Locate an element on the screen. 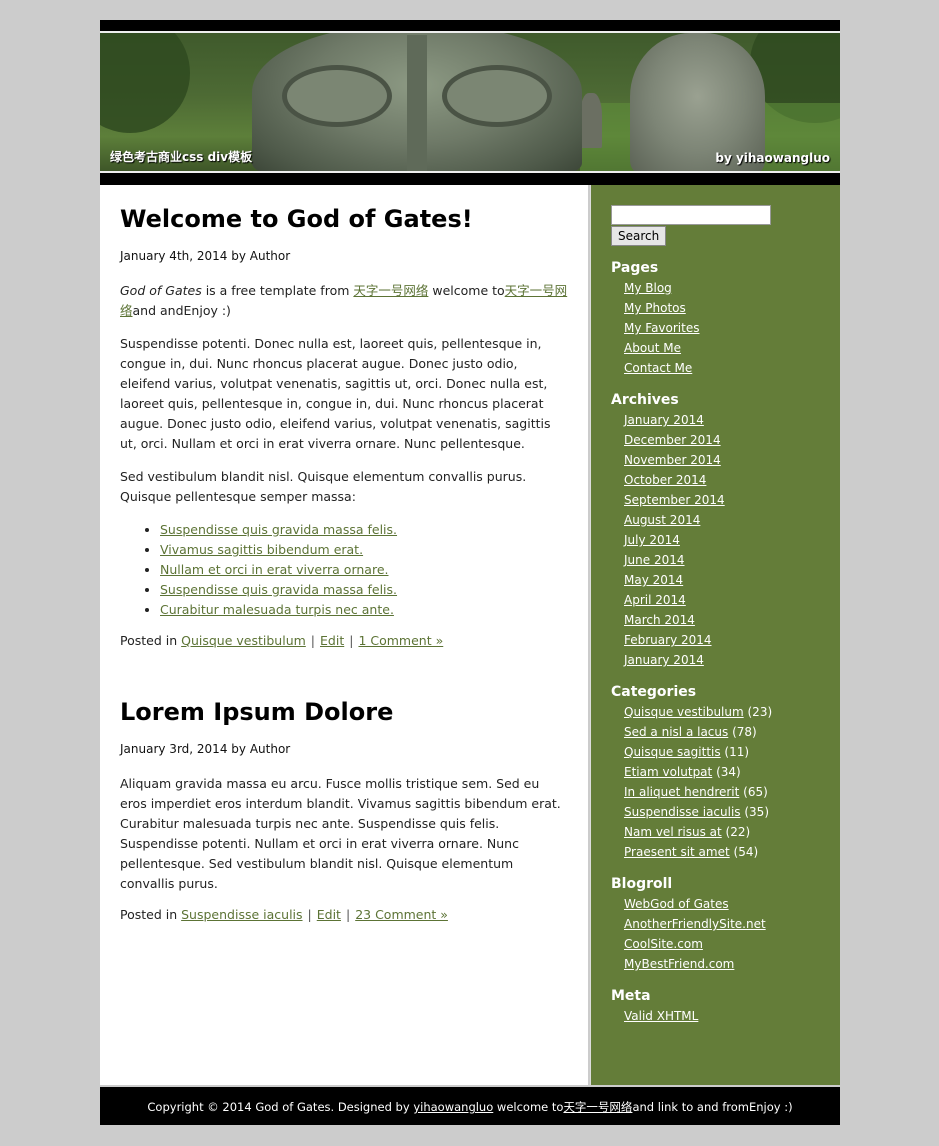  list-item: Sed a nisl a lacus (78) is located at coordinates (722, 732).